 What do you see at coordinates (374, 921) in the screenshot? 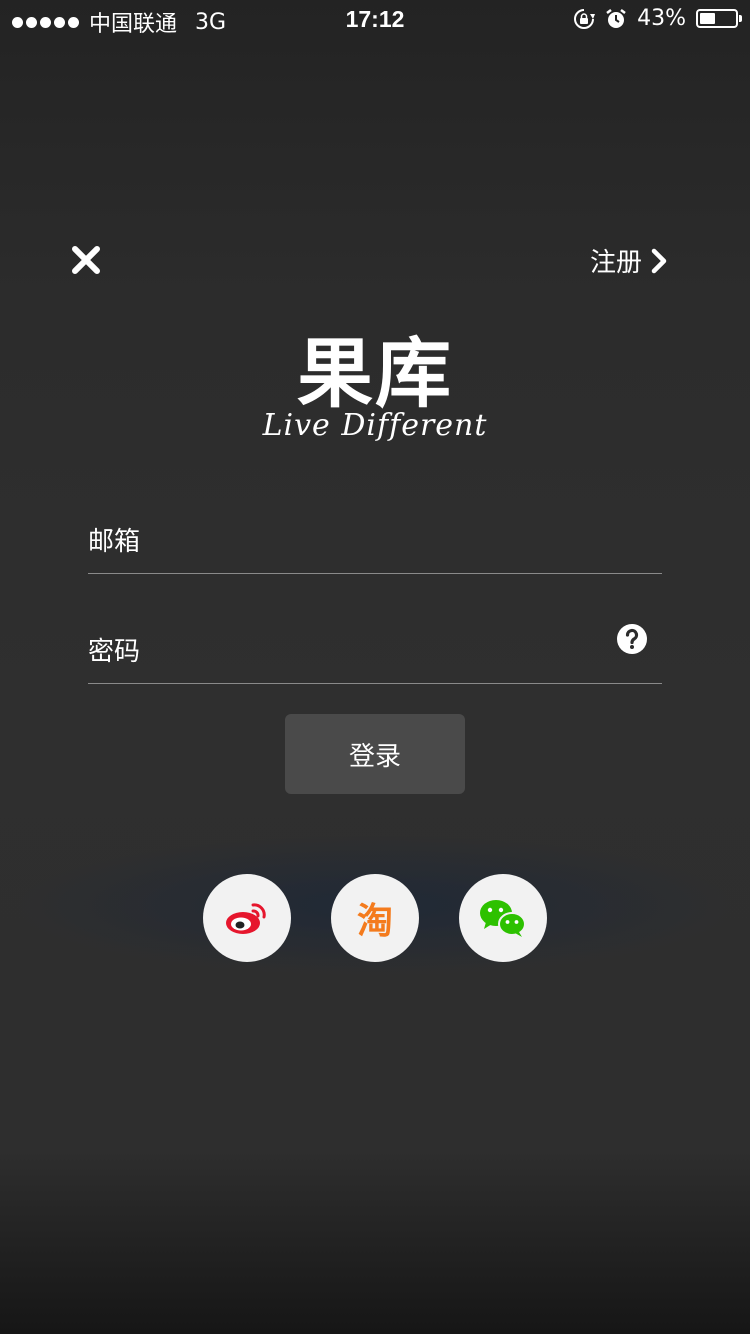
I see `taobao-icon: 淘` at bounding box center [374, 921].